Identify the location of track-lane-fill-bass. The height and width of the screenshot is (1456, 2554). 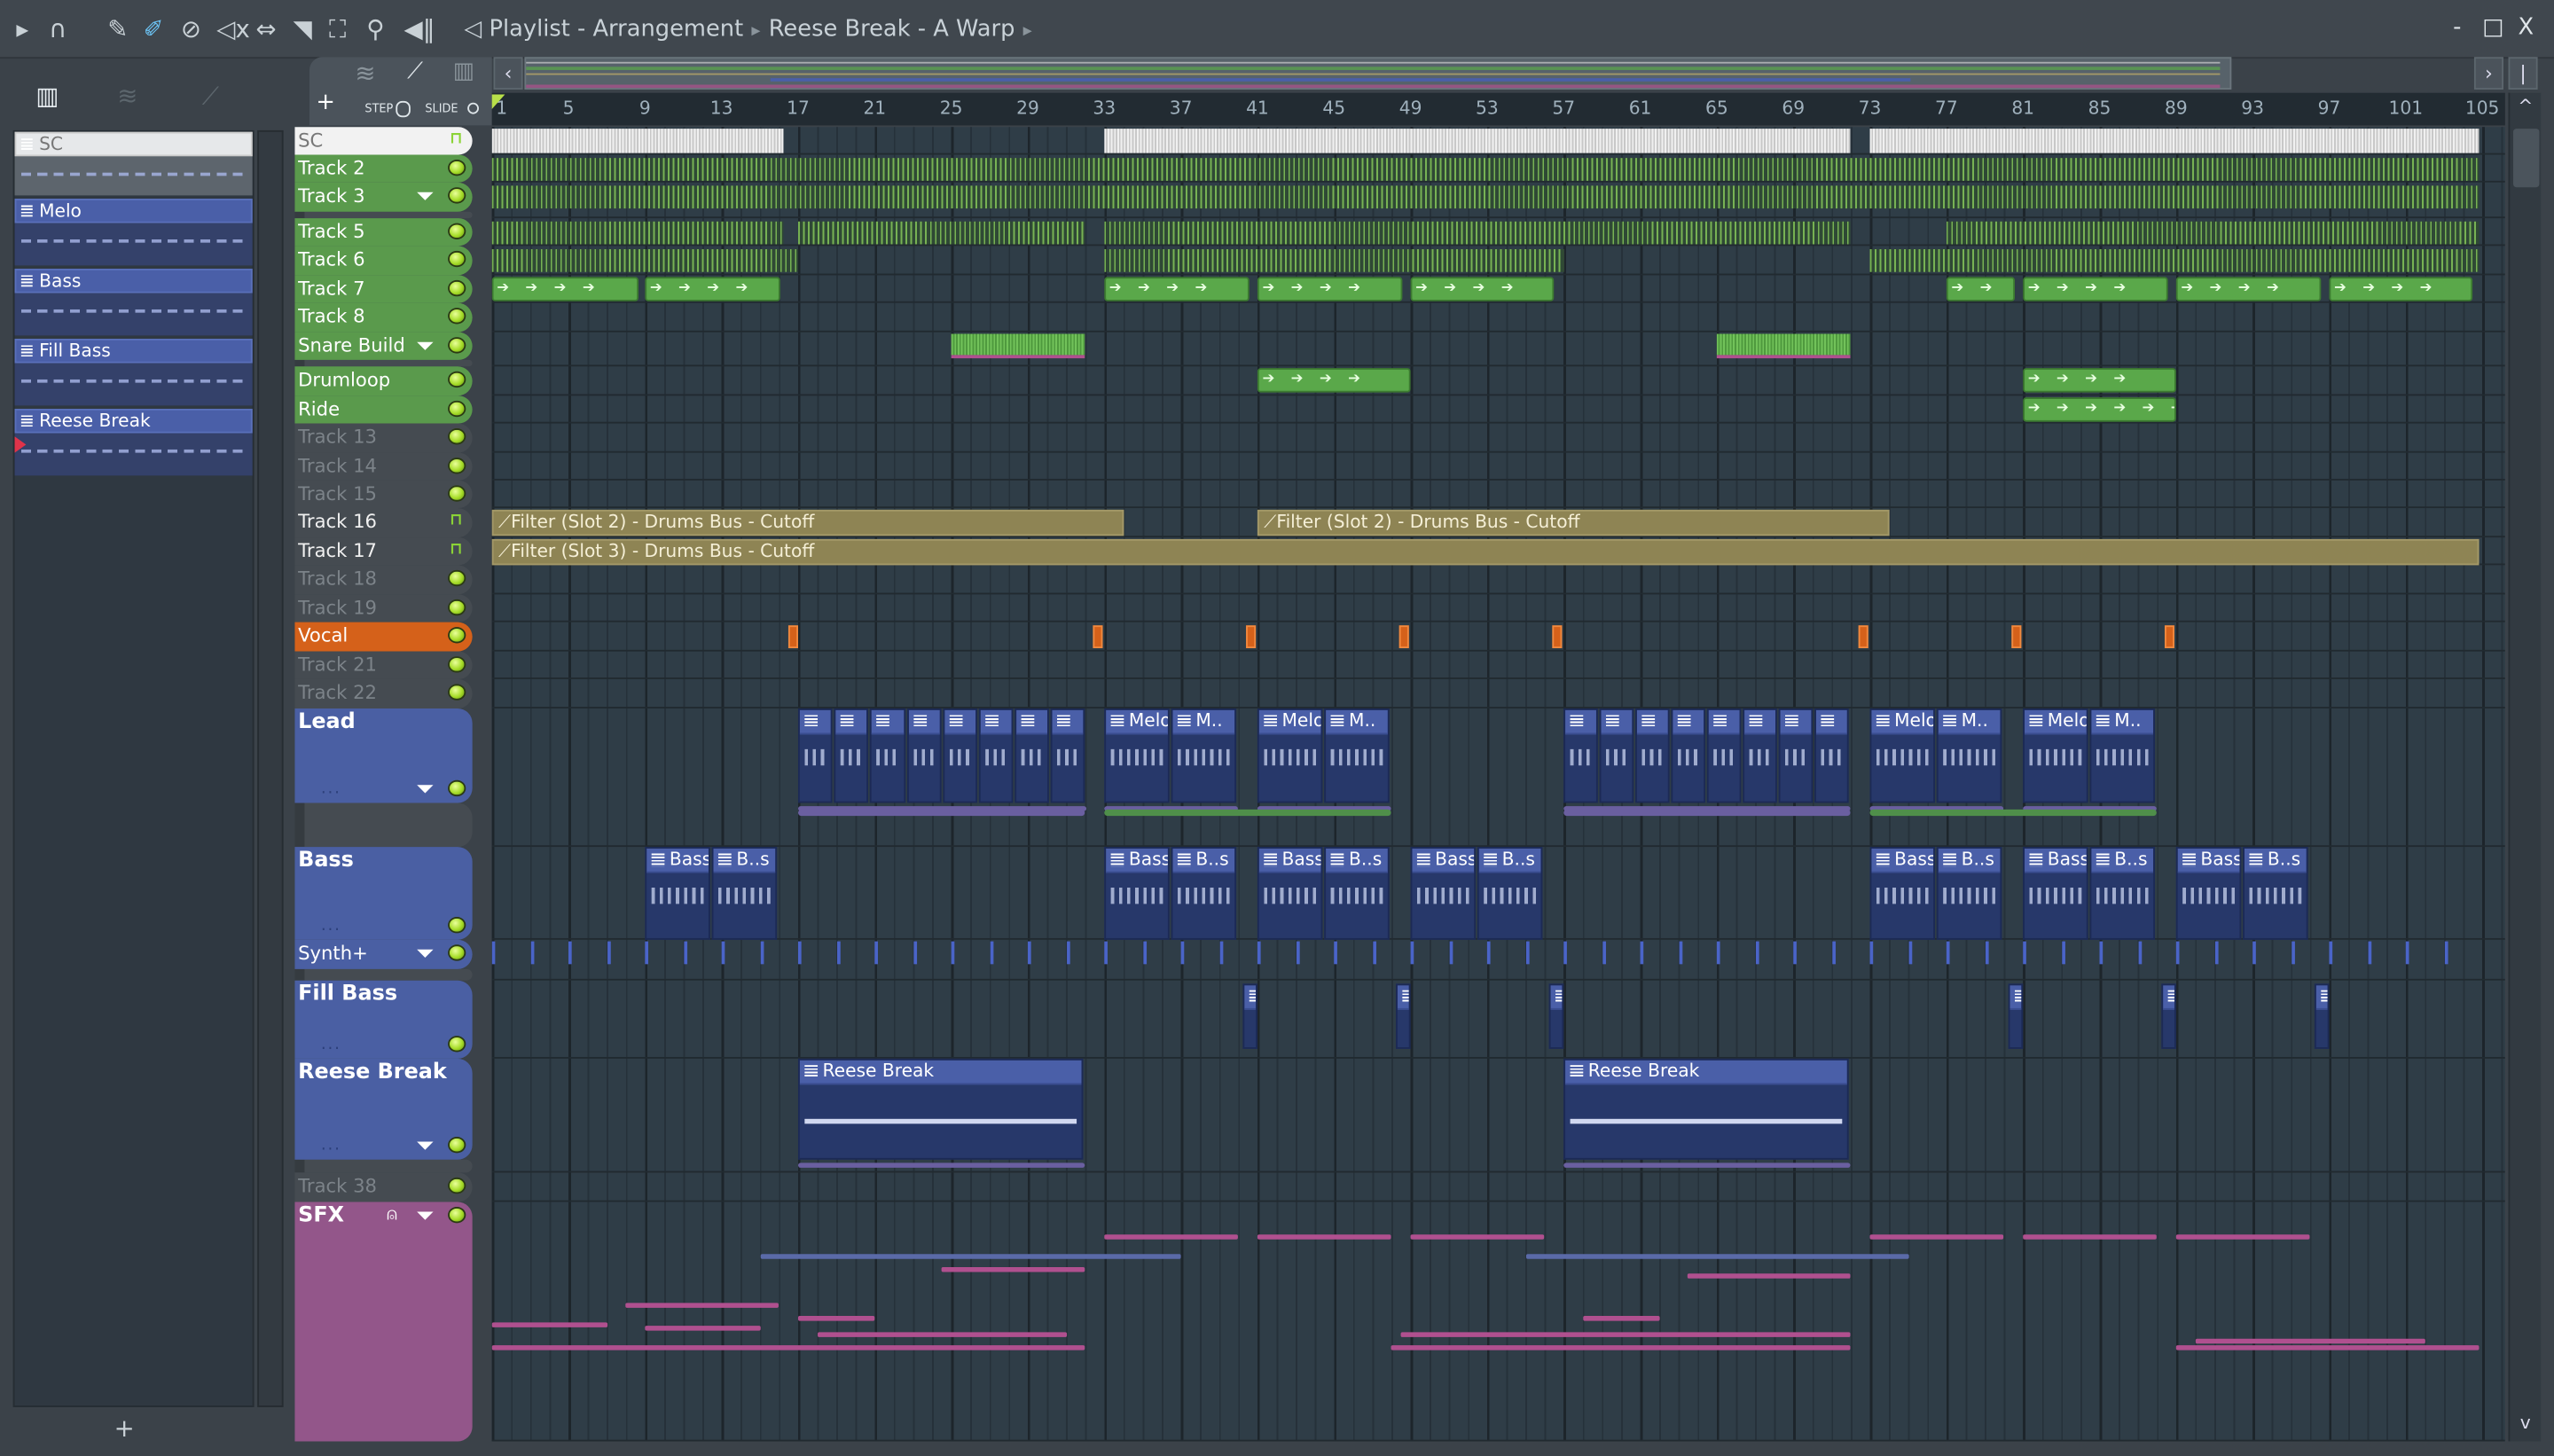
(1498, 1020).